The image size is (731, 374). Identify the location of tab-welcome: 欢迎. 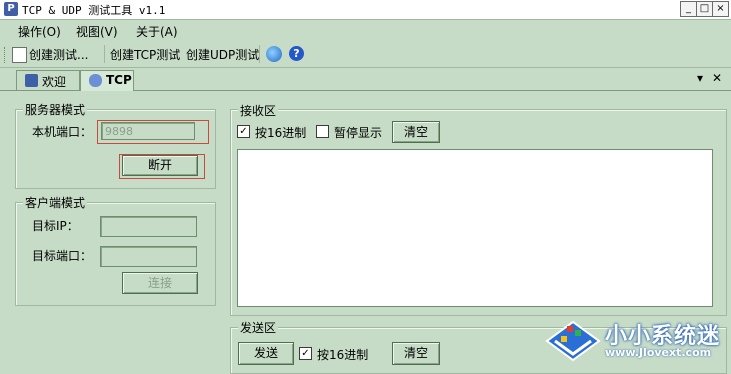
(48, 80).